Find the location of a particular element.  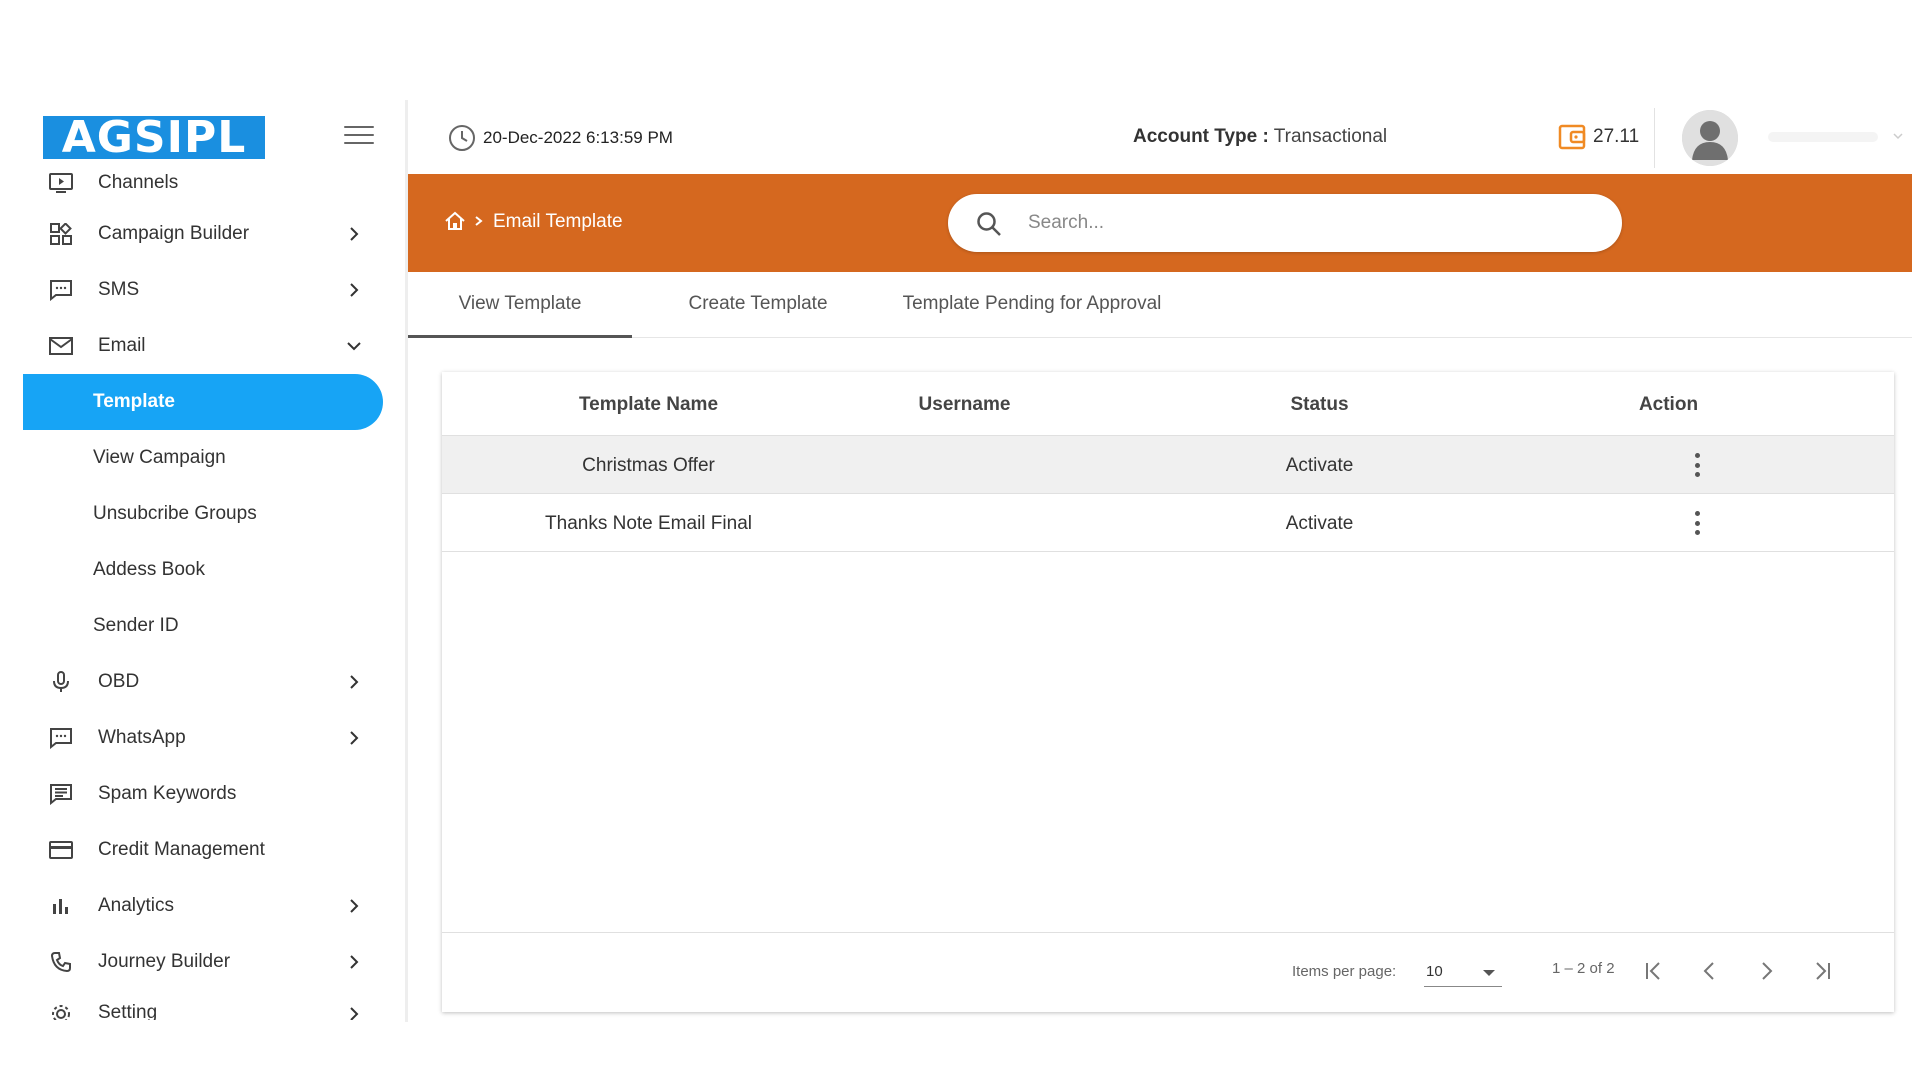

sidebar-item-campaign-builder: Campaign Builder is located at coordinates (202, 234).